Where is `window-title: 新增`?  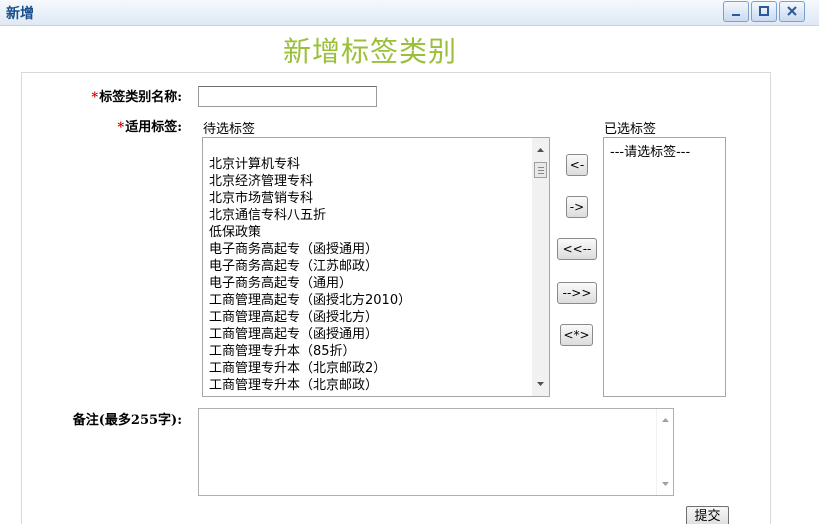 window-title: 新增 is located at coordinates (20, 14).